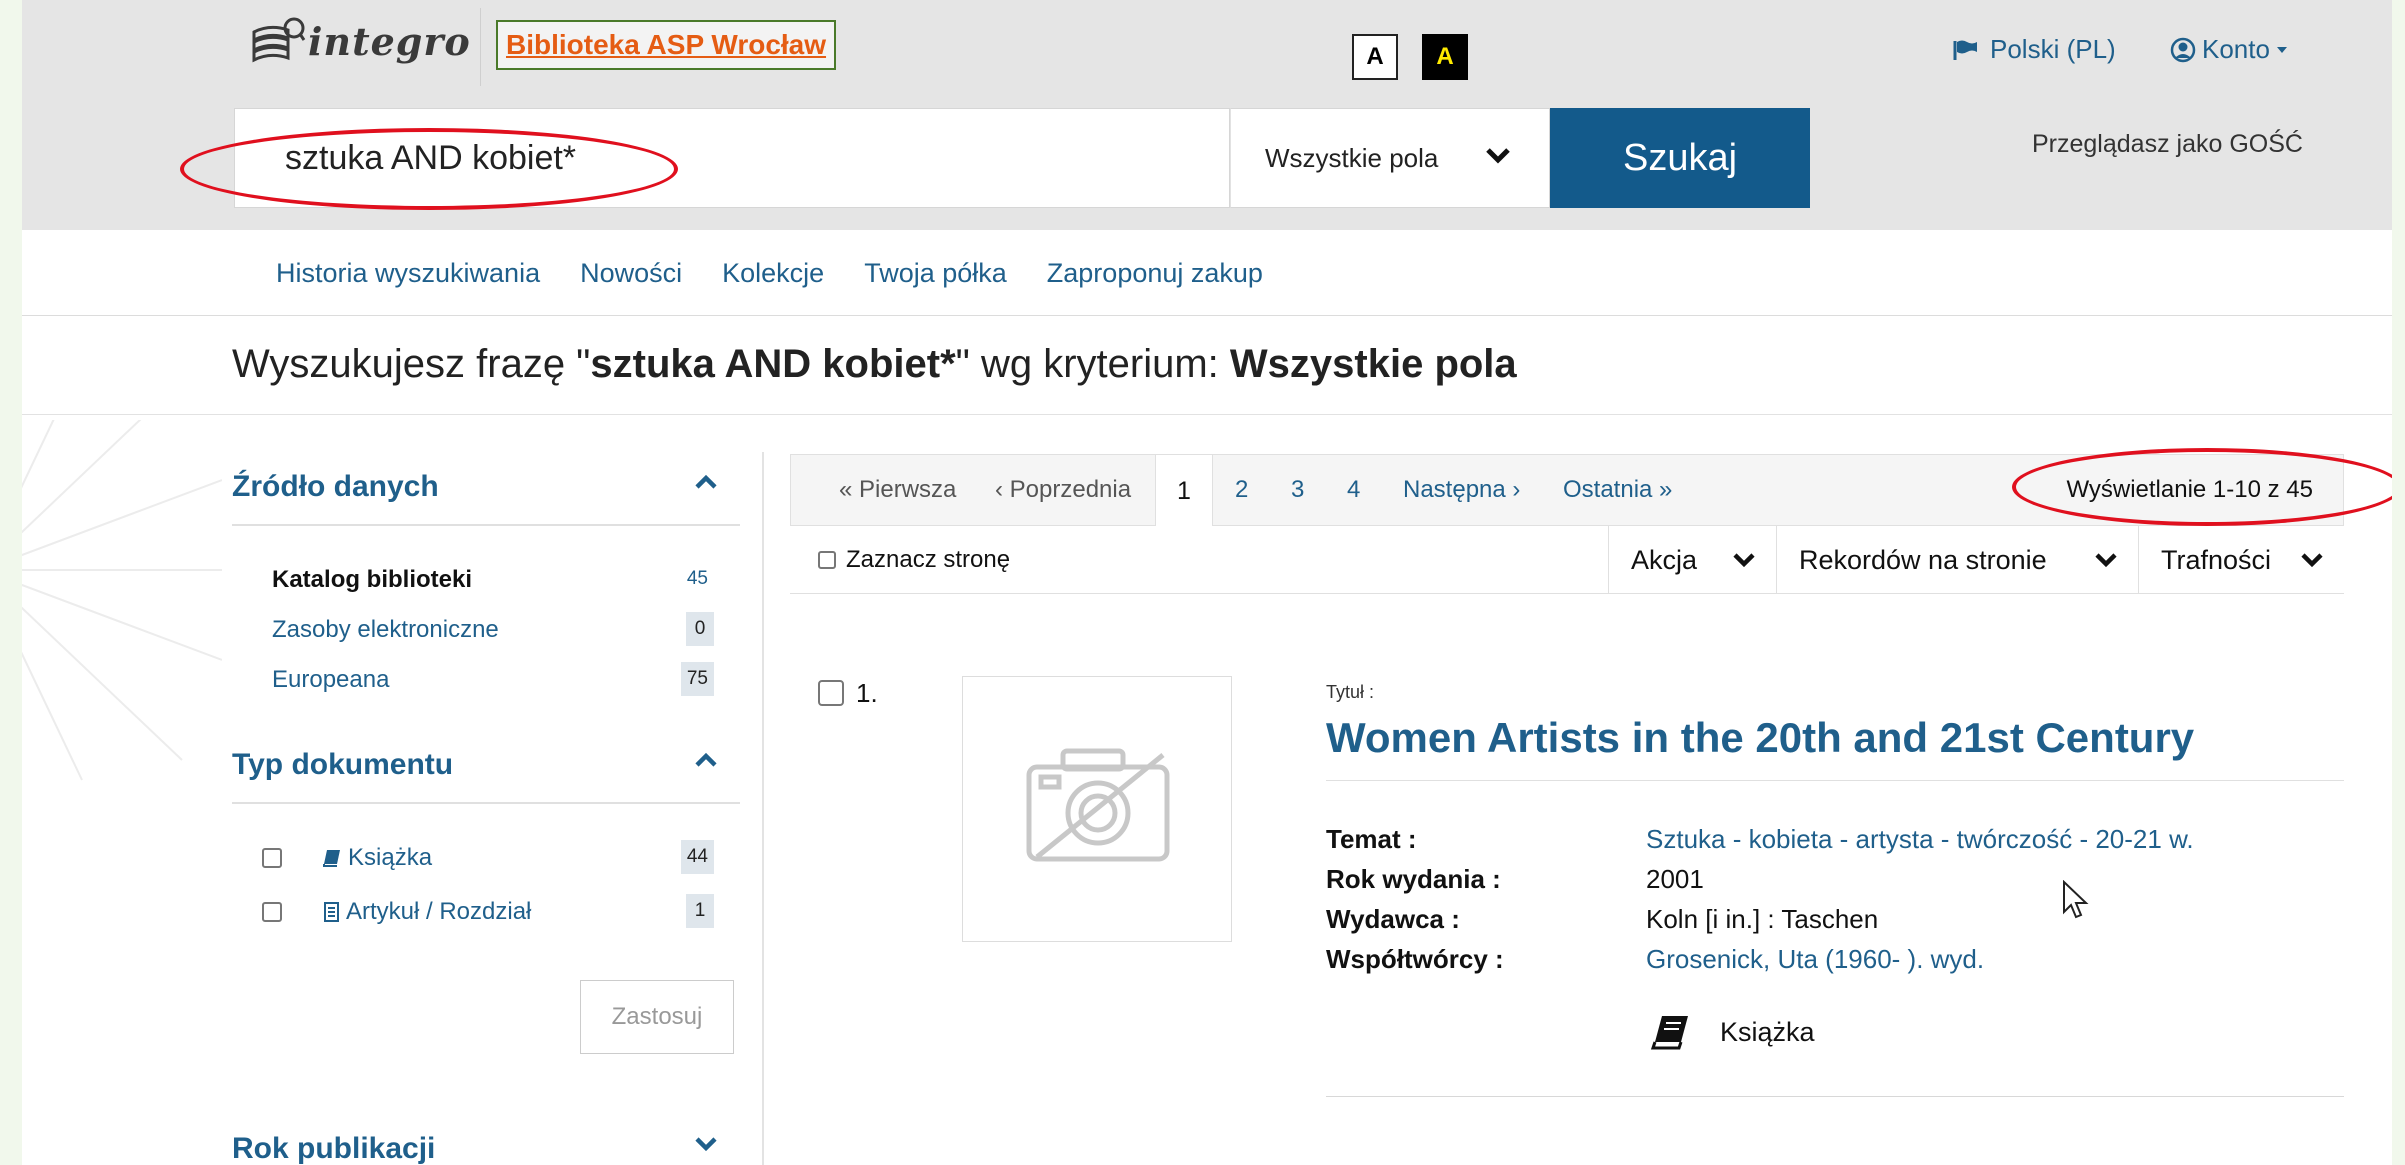 Image resolution: width=2405 pixels, height=1165 pixels. I want to click on facet-doctype-title: Typ dokumentu, so click(343, 764).